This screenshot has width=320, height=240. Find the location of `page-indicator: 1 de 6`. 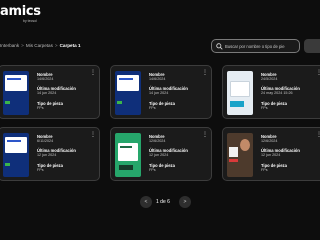

page-indicator: 1 de 6 is located at coordinates (163, 202).